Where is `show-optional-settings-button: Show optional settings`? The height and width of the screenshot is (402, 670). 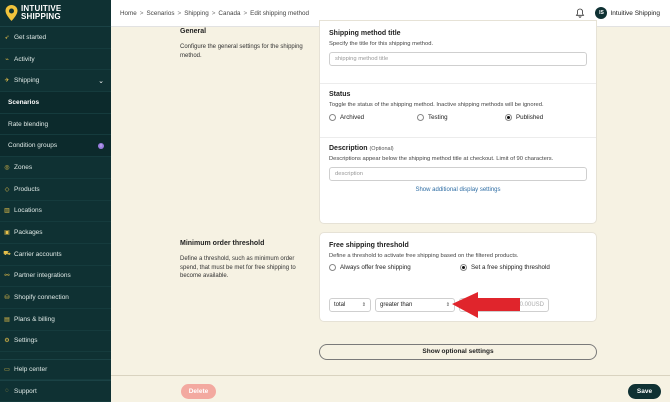 show-optional-settings-button: Show optional settings is located at coordinates (458, 352).